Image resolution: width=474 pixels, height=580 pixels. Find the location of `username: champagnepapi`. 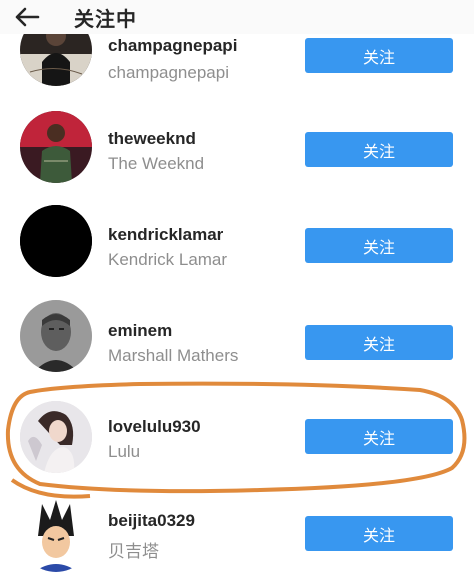

username: champagnepapi is located at coordinates (172, 46).